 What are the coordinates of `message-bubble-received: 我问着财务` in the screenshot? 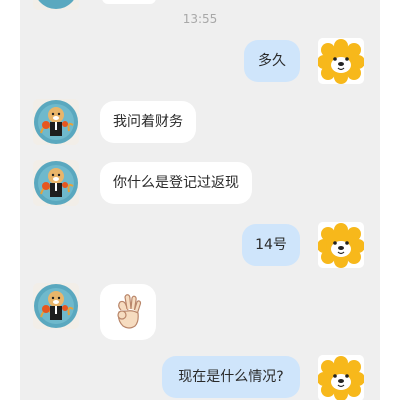 It's located at (148, 122).